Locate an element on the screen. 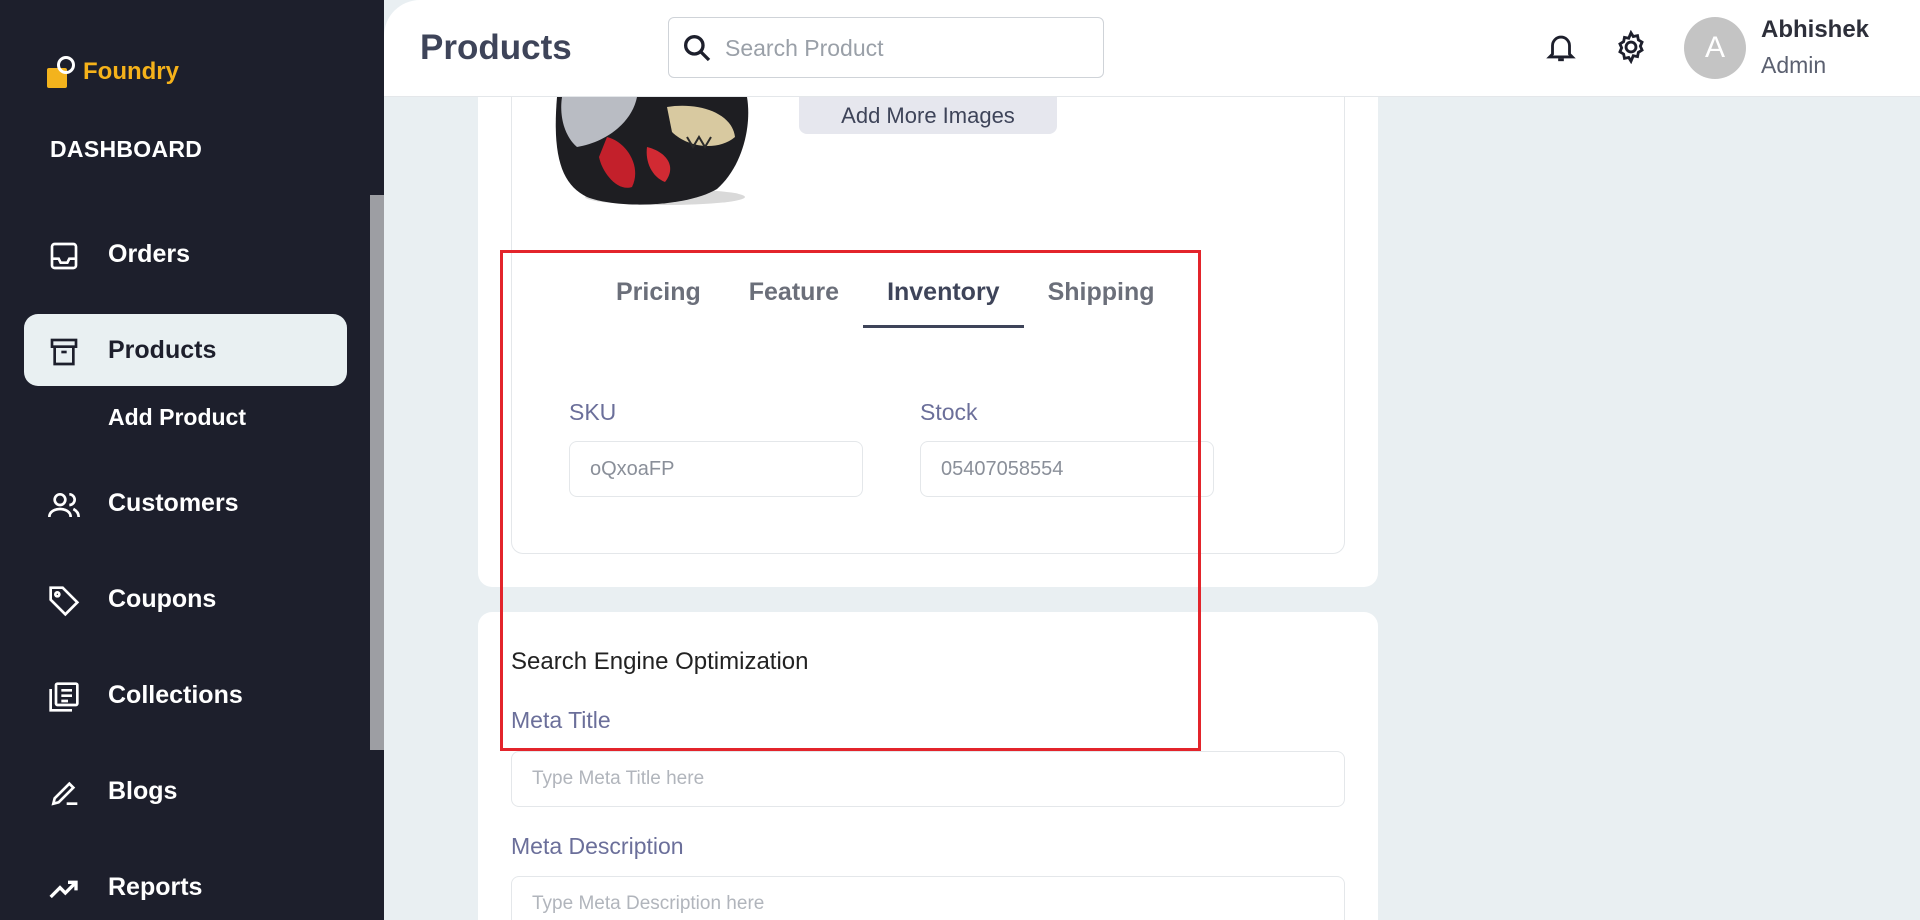 The height and width of the screenshot is (920, 1920). trending-up-icon is located at coordinates (63, 889).